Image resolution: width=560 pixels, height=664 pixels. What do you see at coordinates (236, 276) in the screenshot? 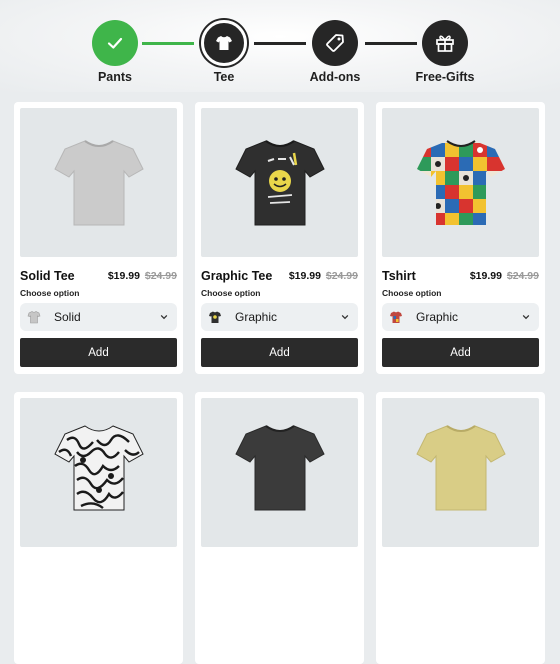
I see `product-name: Graphic Tee` at bounding box center [236, 276].